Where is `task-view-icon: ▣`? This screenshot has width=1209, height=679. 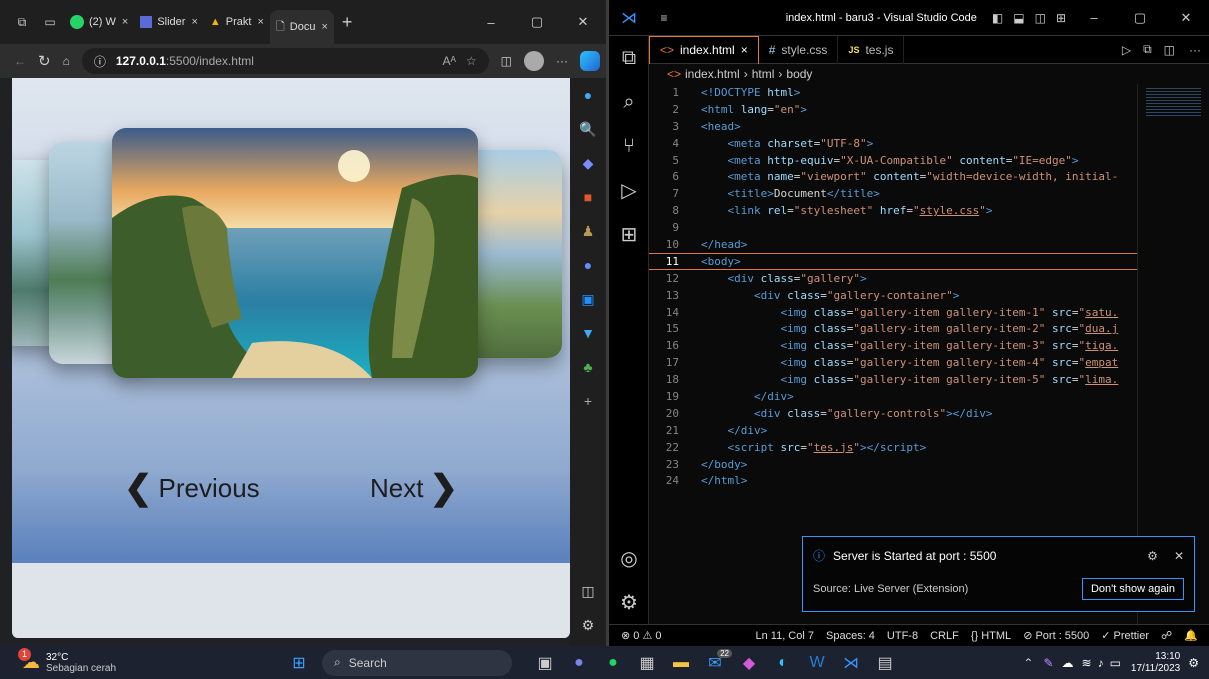
task-view-icon: ▣ is located at coordinates (545, 662).